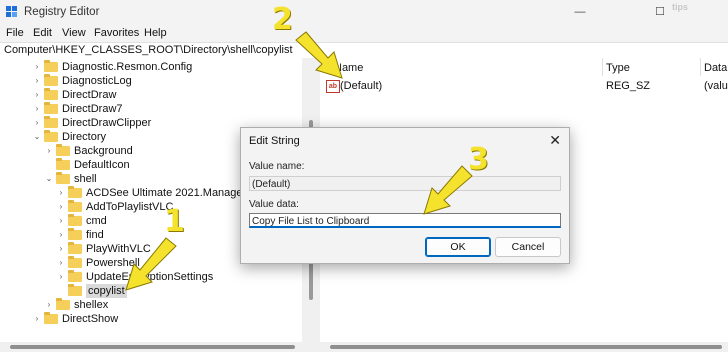 This screenshot has width=728, height=352. What do you see at coordinates (319, 55) in the screenshot?
I see `arrow-2-icon` at bounding box center [319, 55].